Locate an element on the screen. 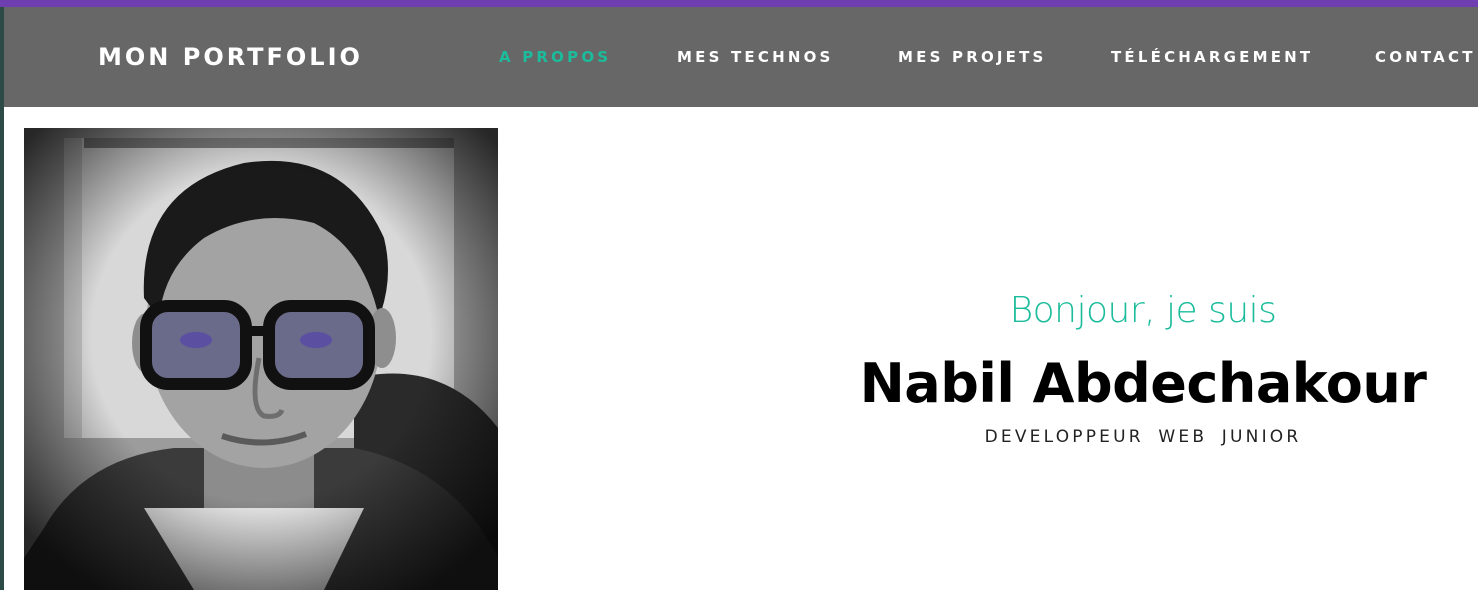 This screenshot has width=1478, height=590. nav-item-contact: CONTACT is located at coordinates (1425, 57).